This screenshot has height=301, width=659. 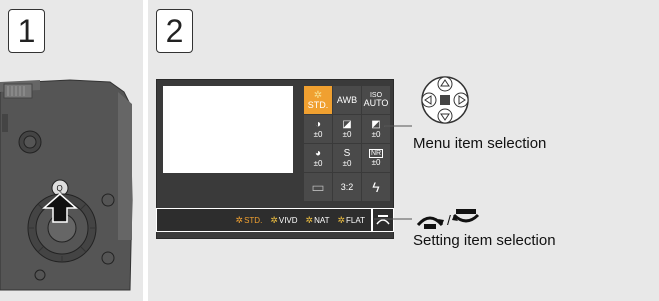 What do you see at coordinates (484, 240) in the screenshot?
I see `setting-item-selection-caption: Setting item selection` at bounding box center [484, 240].